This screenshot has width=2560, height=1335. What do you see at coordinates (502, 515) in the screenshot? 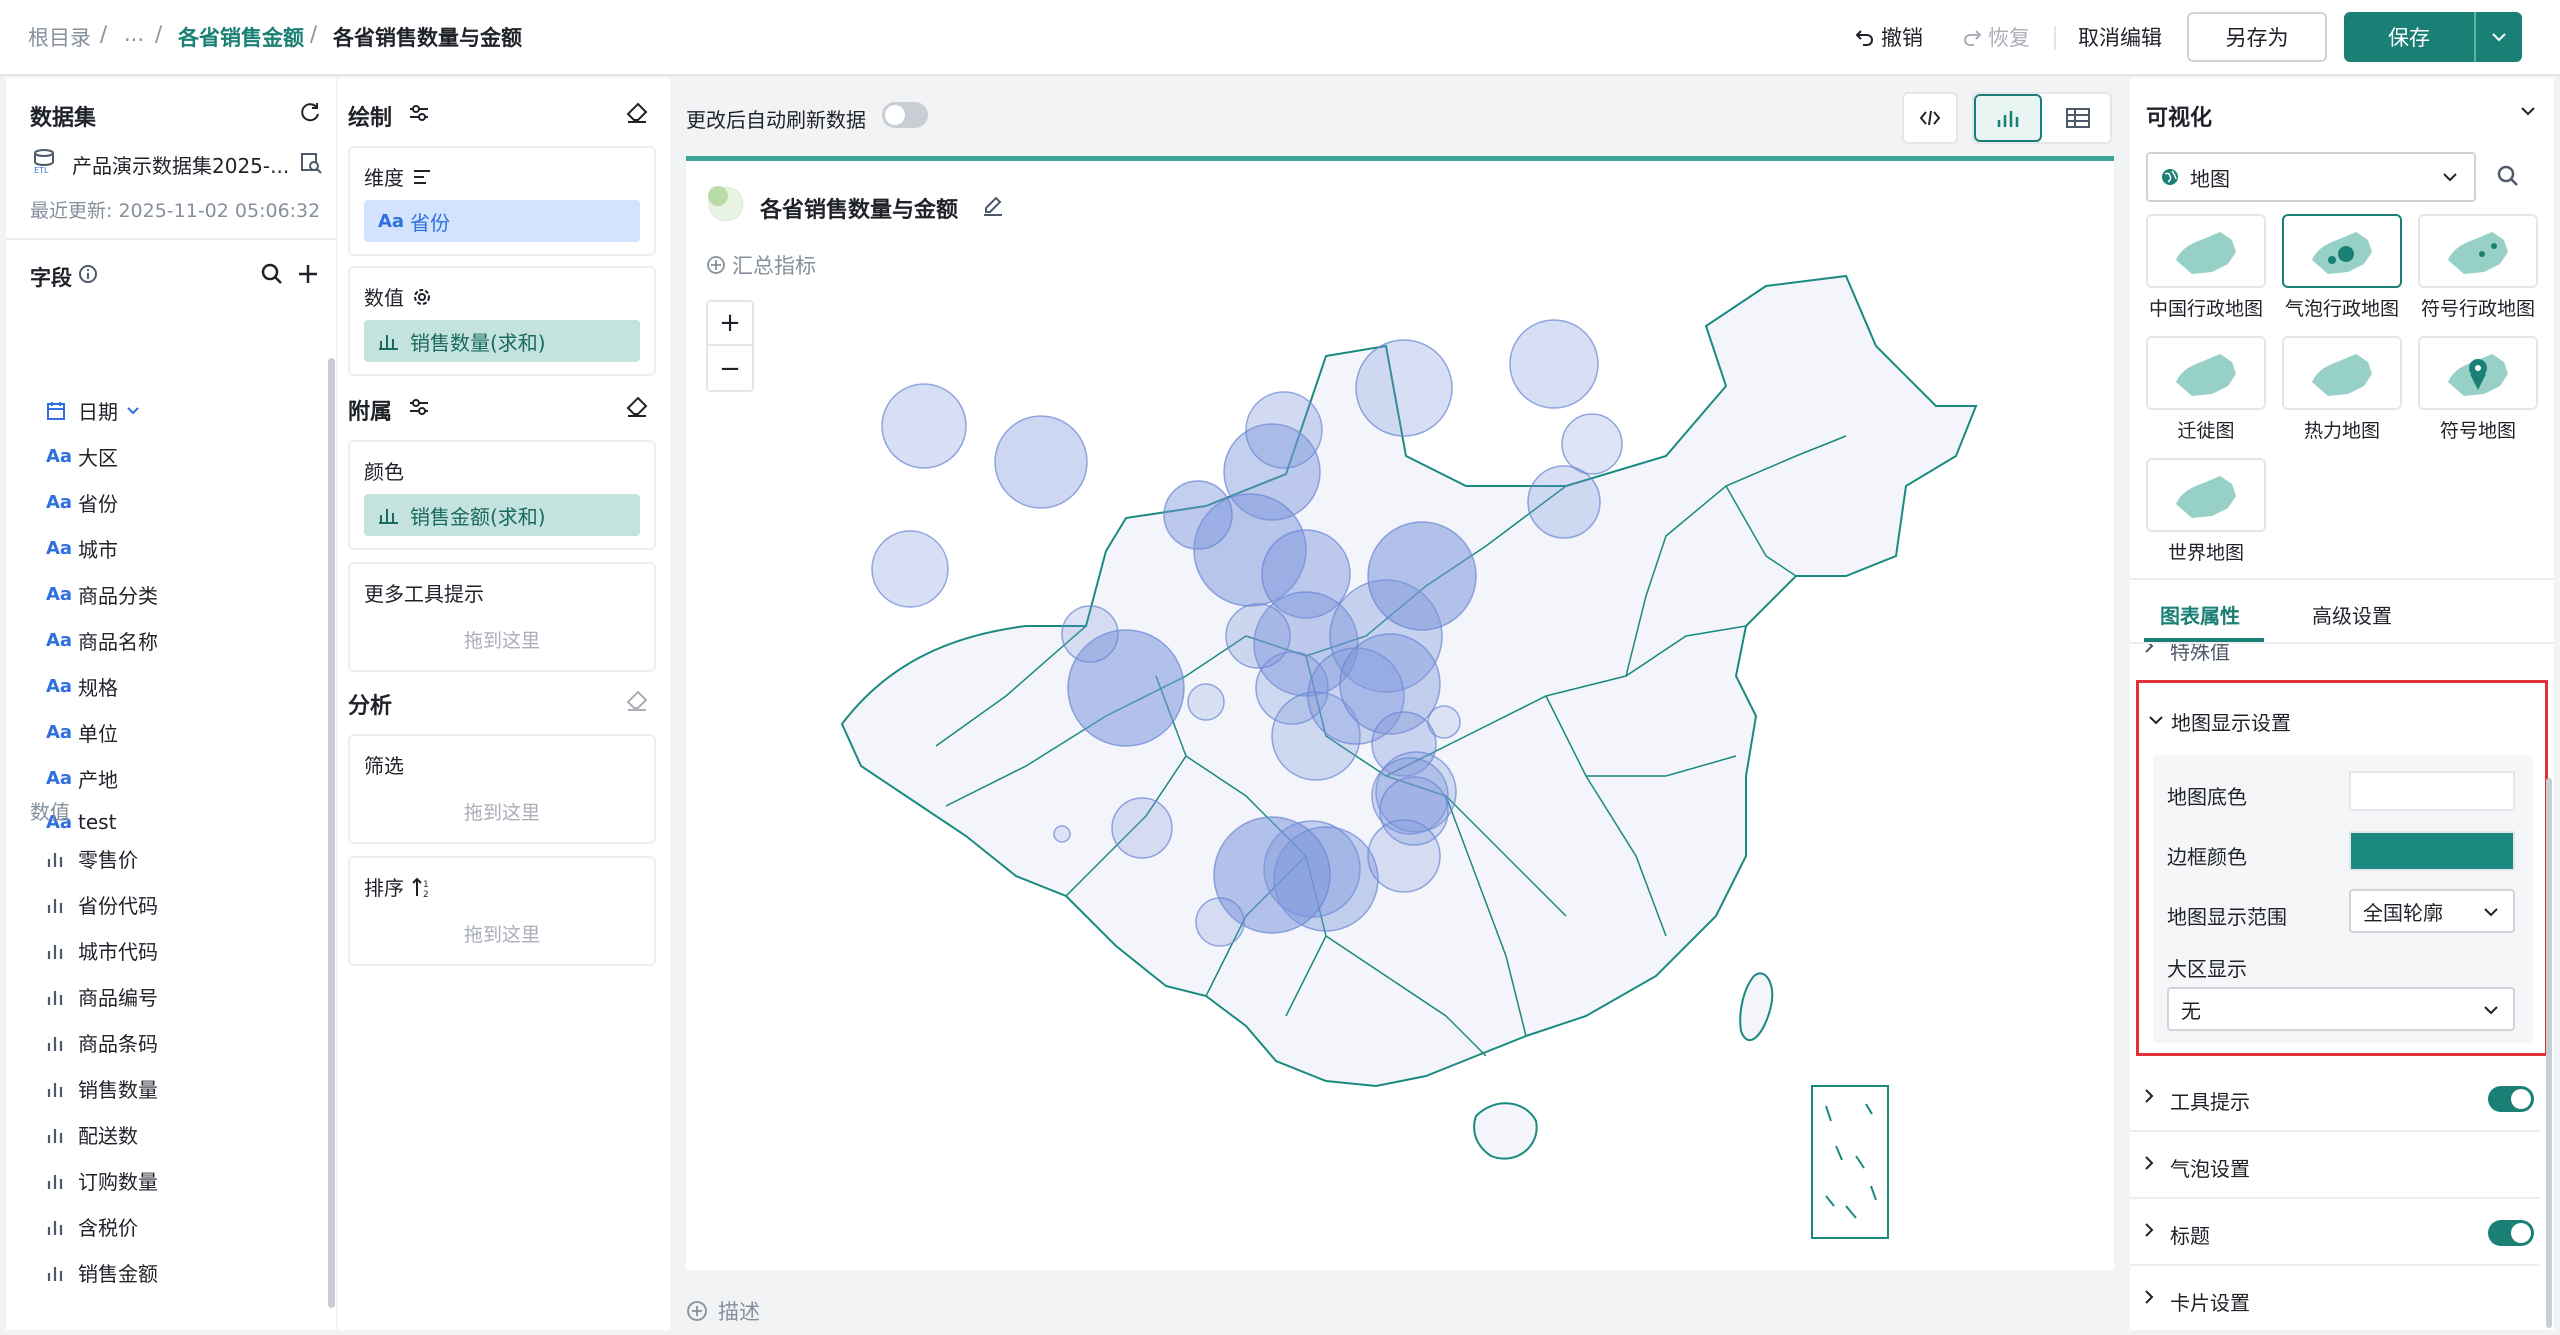
I see `color-chip: 销售金额(求和)` at bounding box center [502, 515].